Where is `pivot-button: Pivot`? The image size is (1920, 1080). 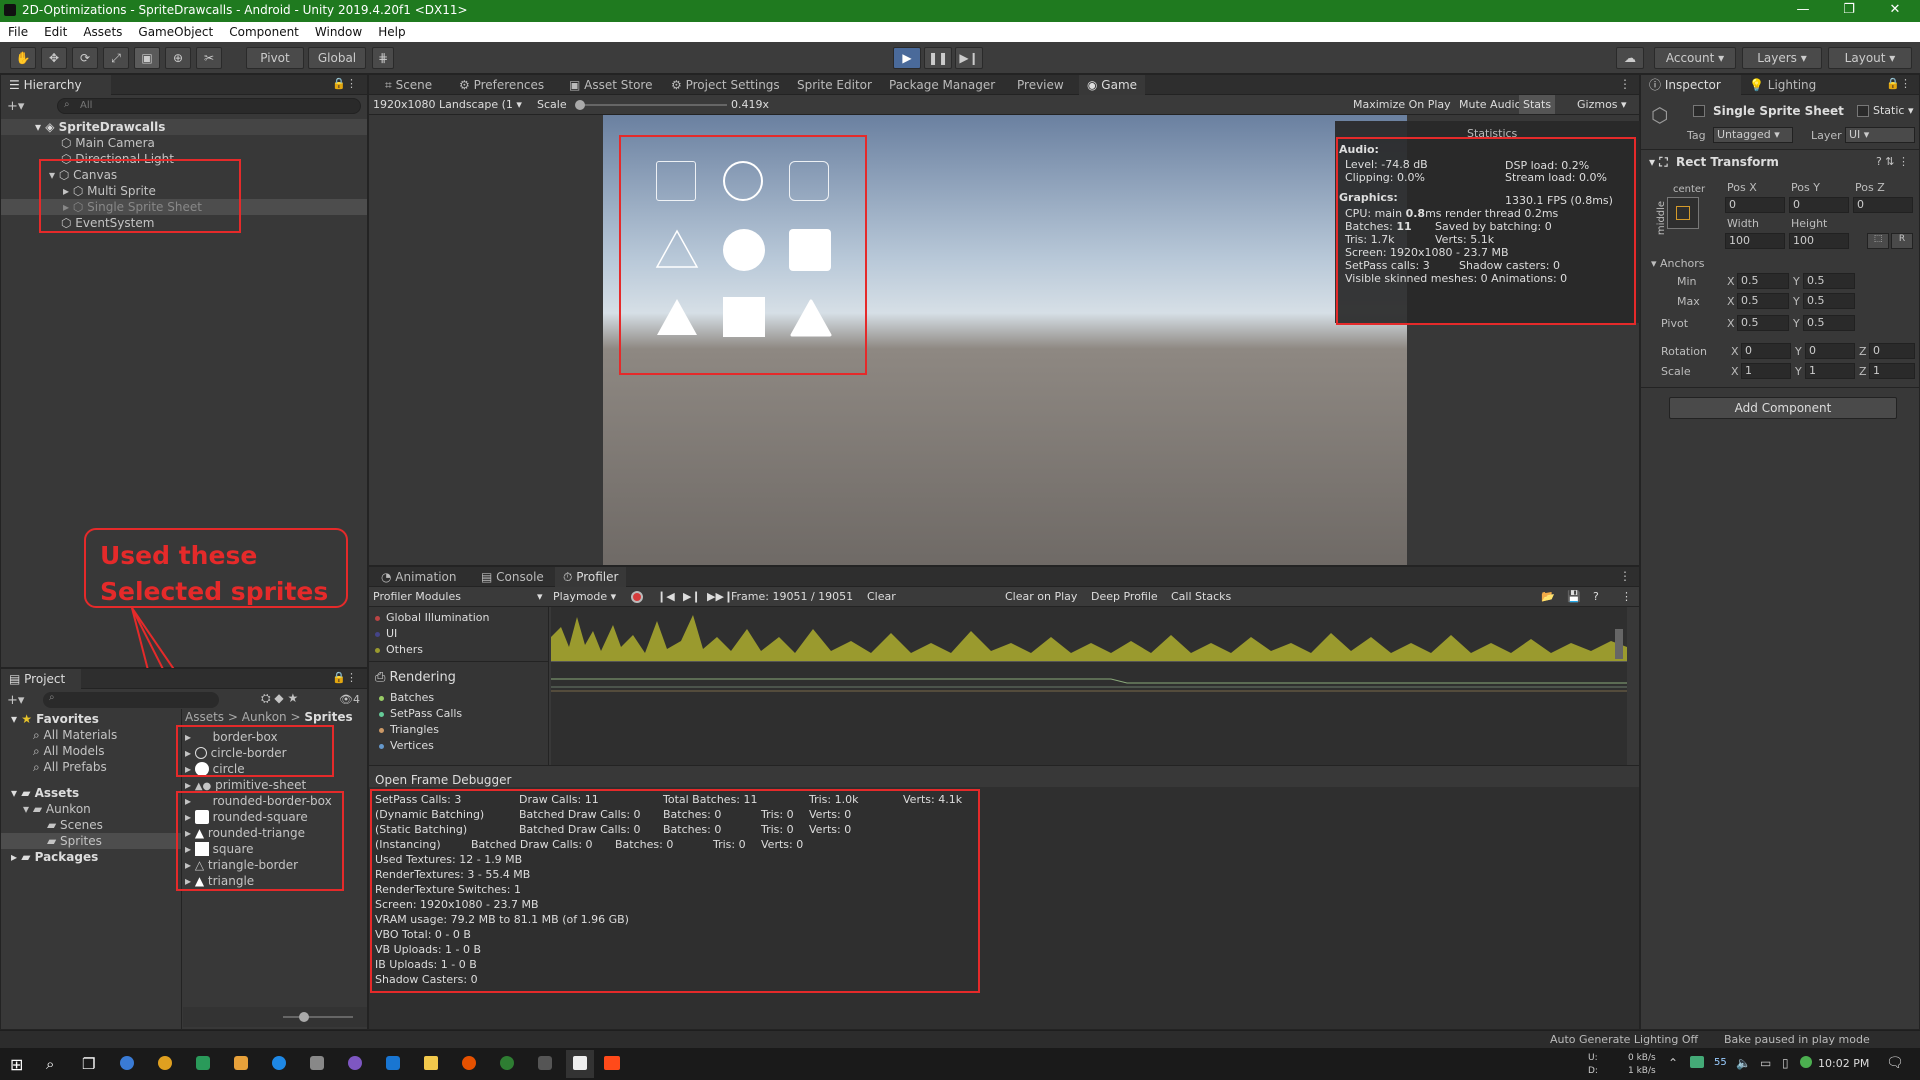
pivot-button: Pivot is located at coordinates (275, 58).